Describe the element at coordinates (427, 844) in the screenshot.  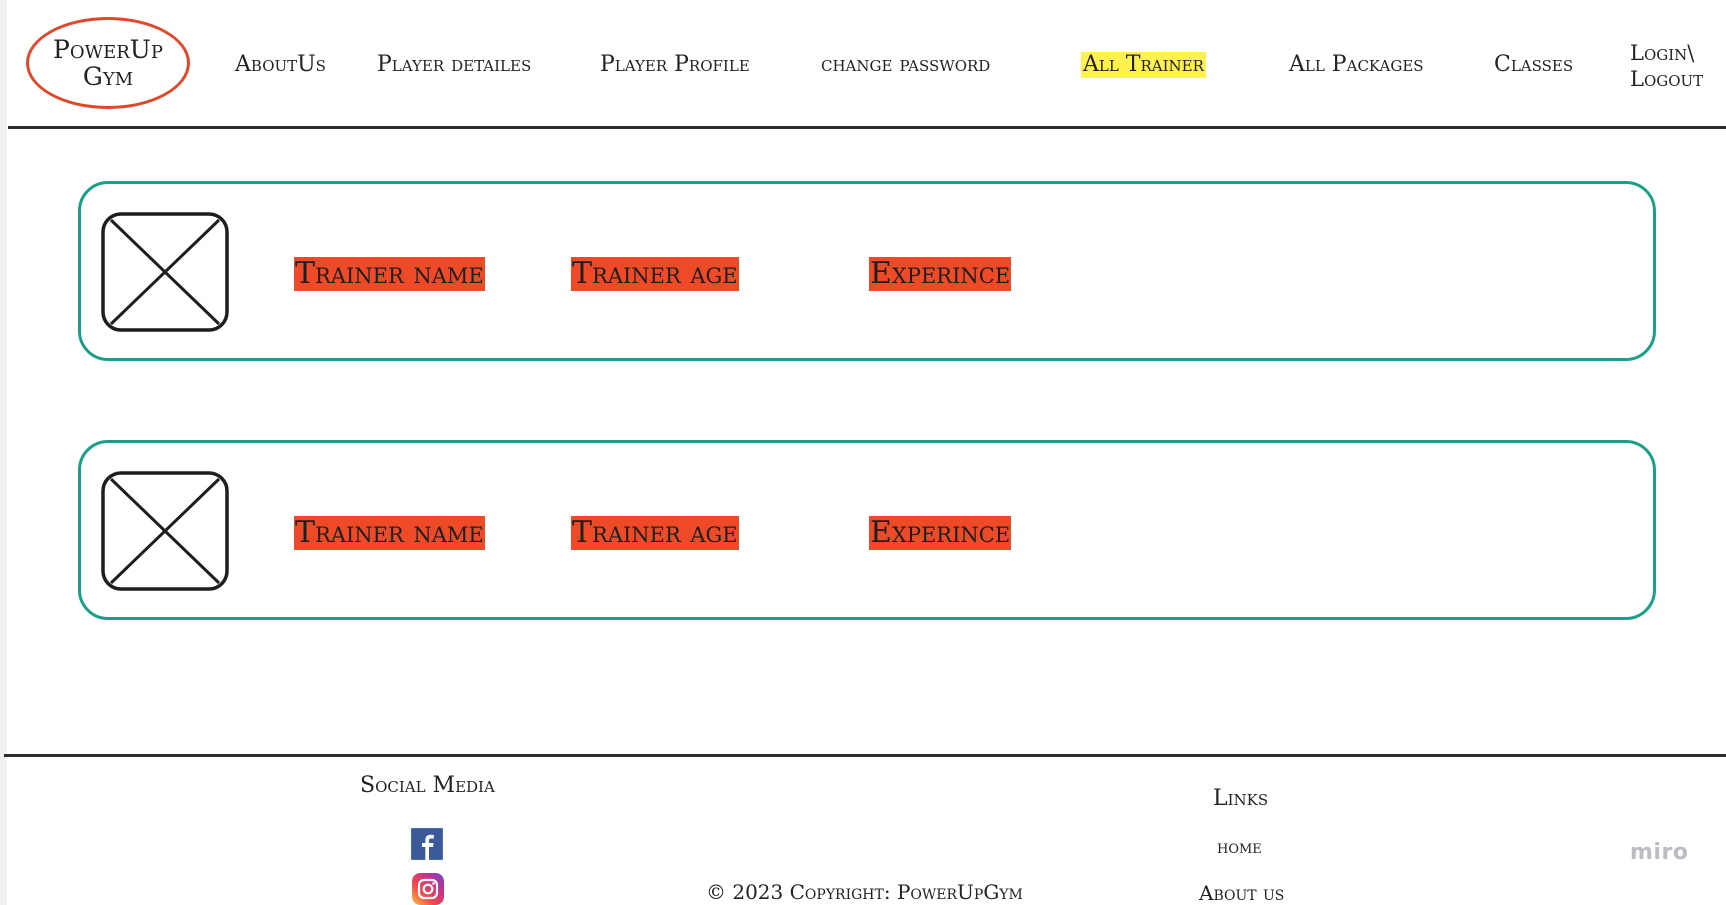
I see `facebook-icon` at that location.